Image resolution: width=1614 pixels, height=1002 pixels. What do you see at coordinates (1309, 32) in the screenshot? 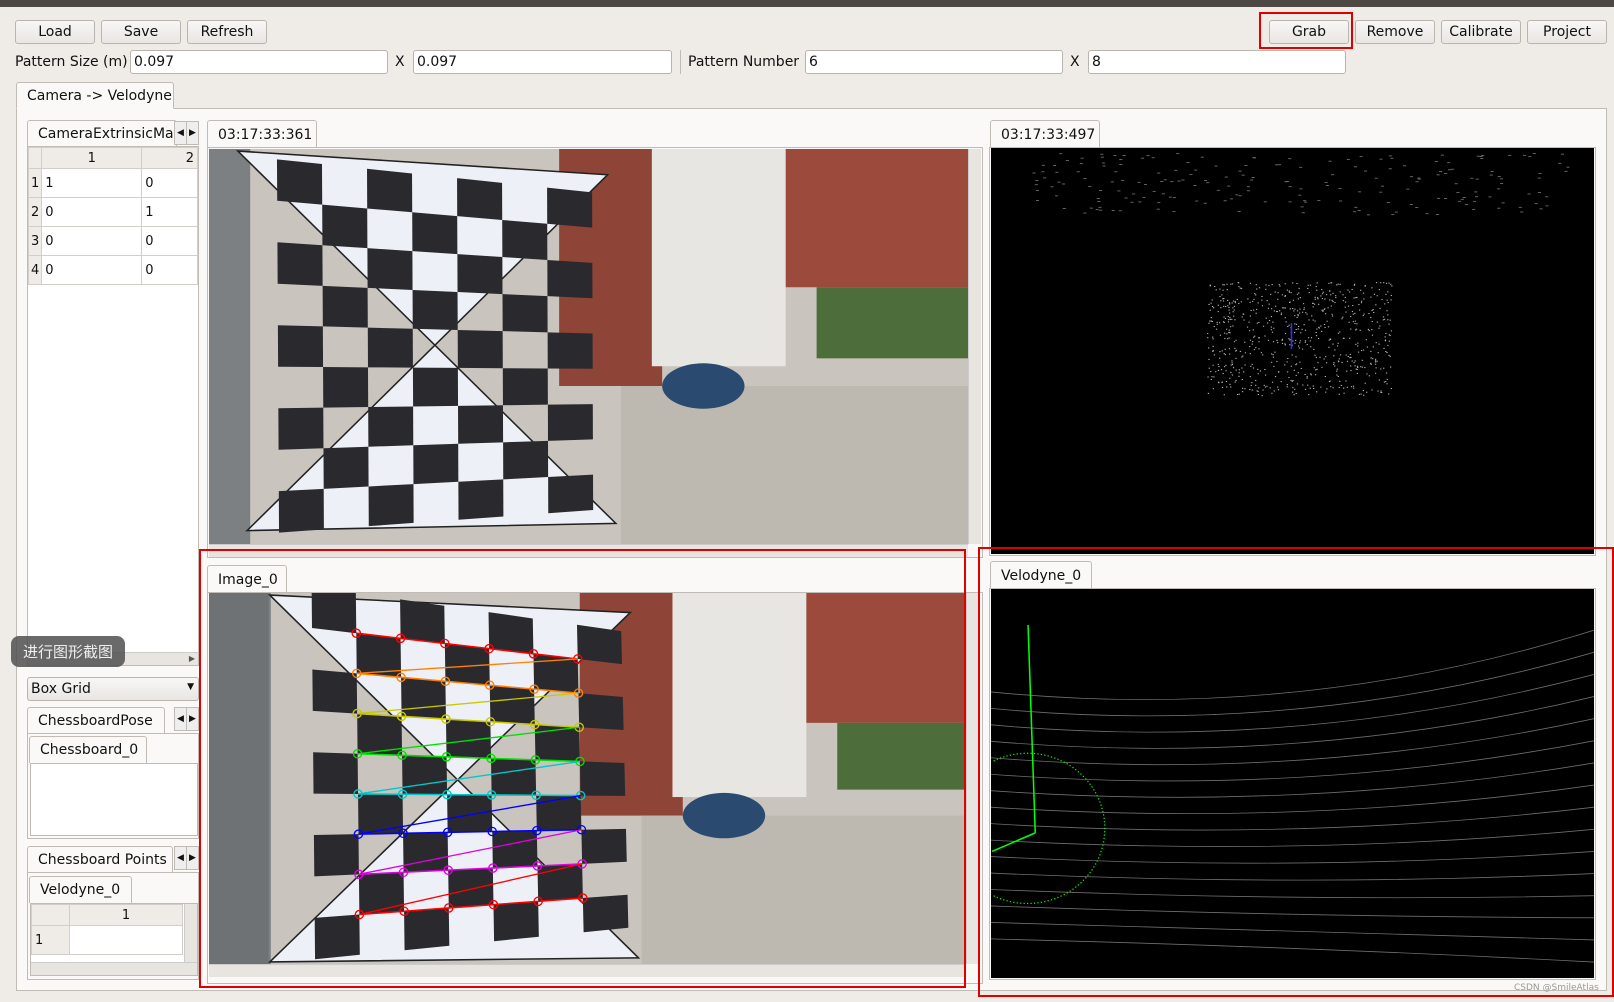
I see `grab-button: Grab` at bounding box center [1309, 32].